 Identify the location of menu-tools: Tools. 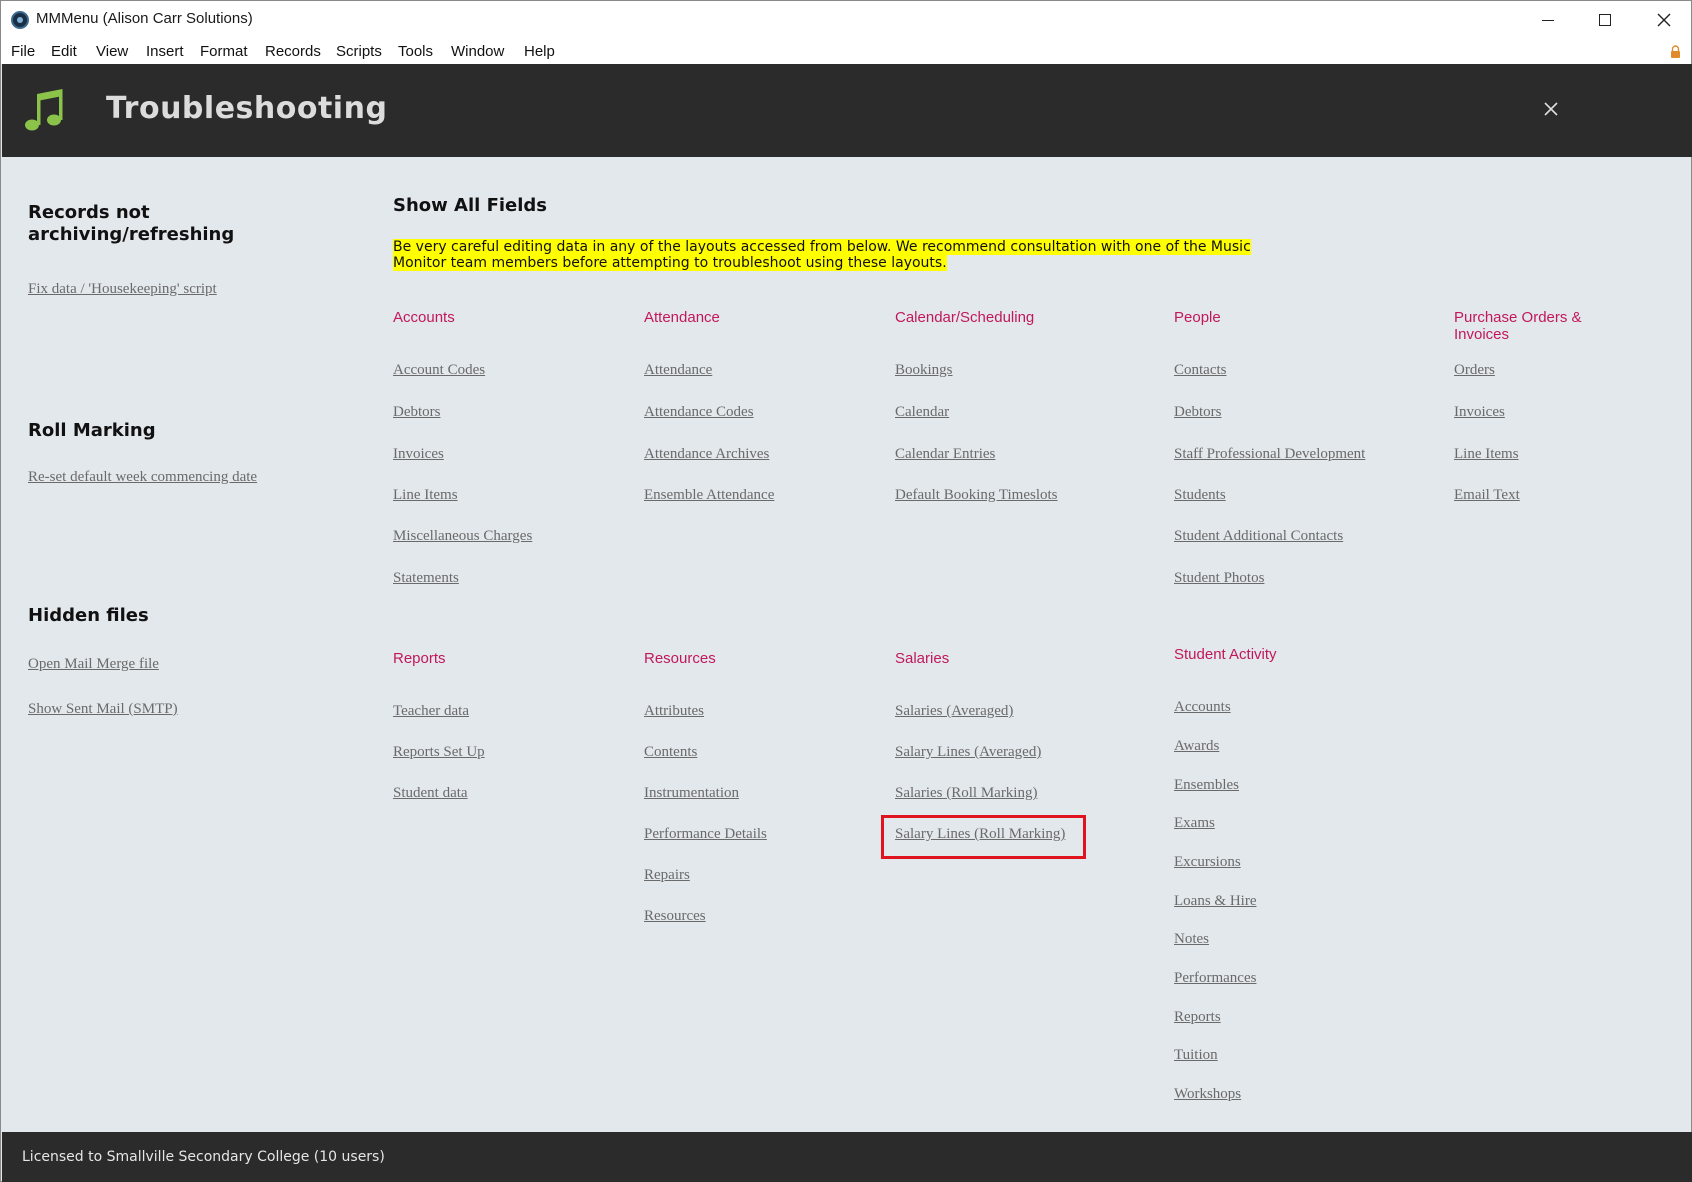
(415, 51).